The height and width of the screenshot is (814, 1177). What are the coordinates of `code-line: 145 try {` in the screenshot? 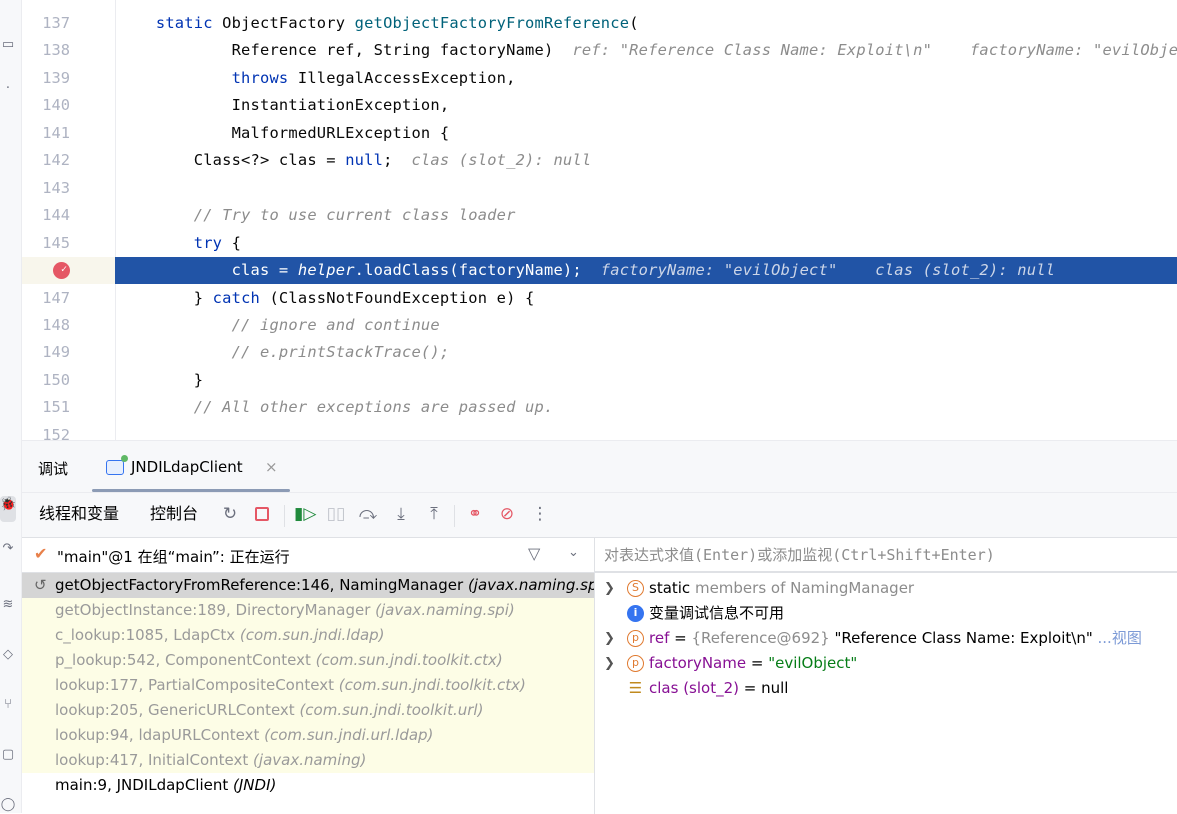 It's located at (599, 243).